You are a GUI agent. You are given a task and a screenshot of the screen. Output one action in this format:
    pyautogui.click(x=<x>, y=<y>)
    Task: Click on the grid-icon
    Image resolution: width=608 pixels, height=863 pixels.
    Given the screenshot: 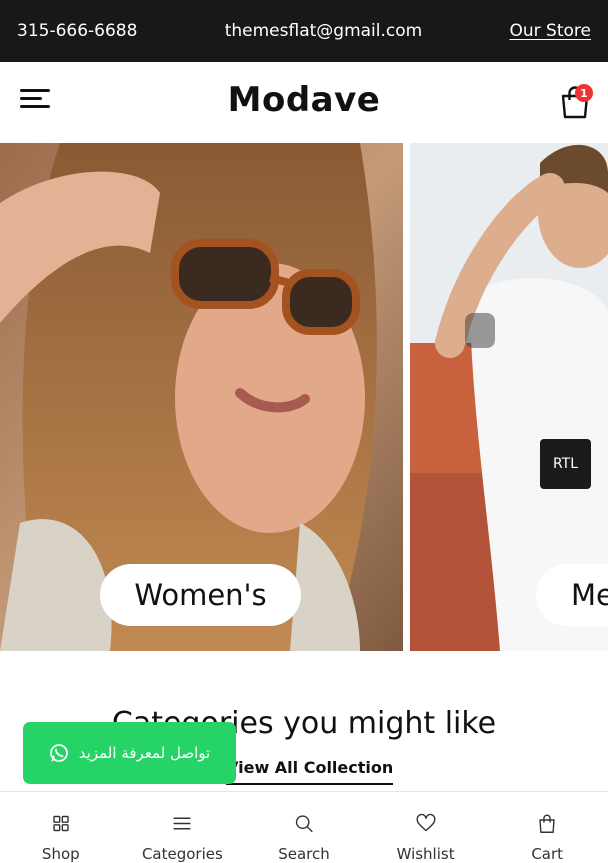 What is the action you would take?
    pyautogui.click(x=61, y=823)
    